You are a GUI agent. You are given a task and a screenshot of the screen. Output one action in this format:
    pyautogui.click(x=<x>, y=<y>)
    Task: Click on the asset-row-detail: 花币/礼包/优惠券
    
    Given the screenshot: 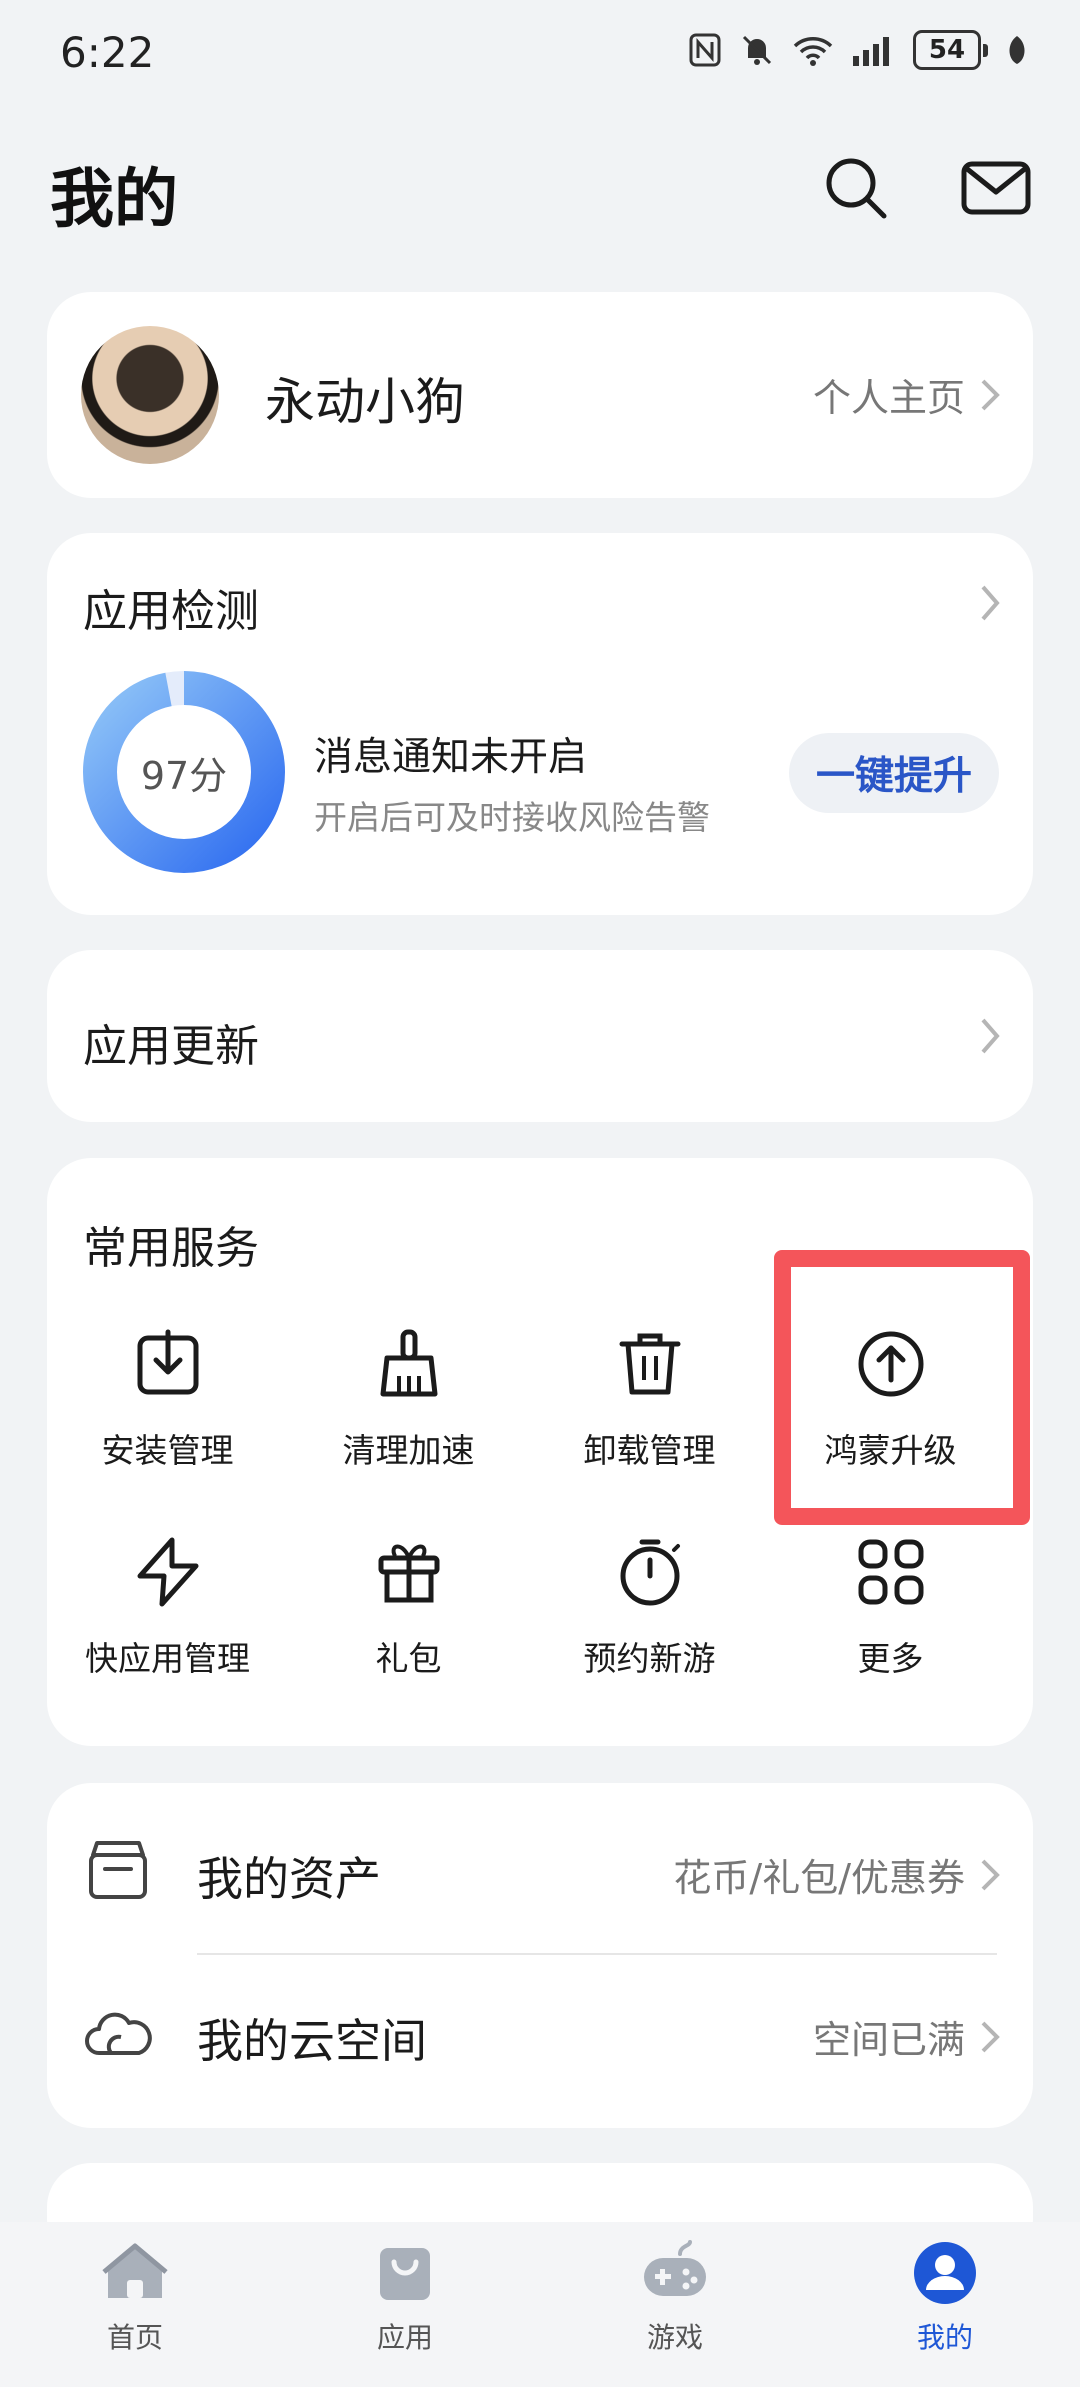 What is the action you would take?
    pyautogui.click(x=837, y=1874)
    